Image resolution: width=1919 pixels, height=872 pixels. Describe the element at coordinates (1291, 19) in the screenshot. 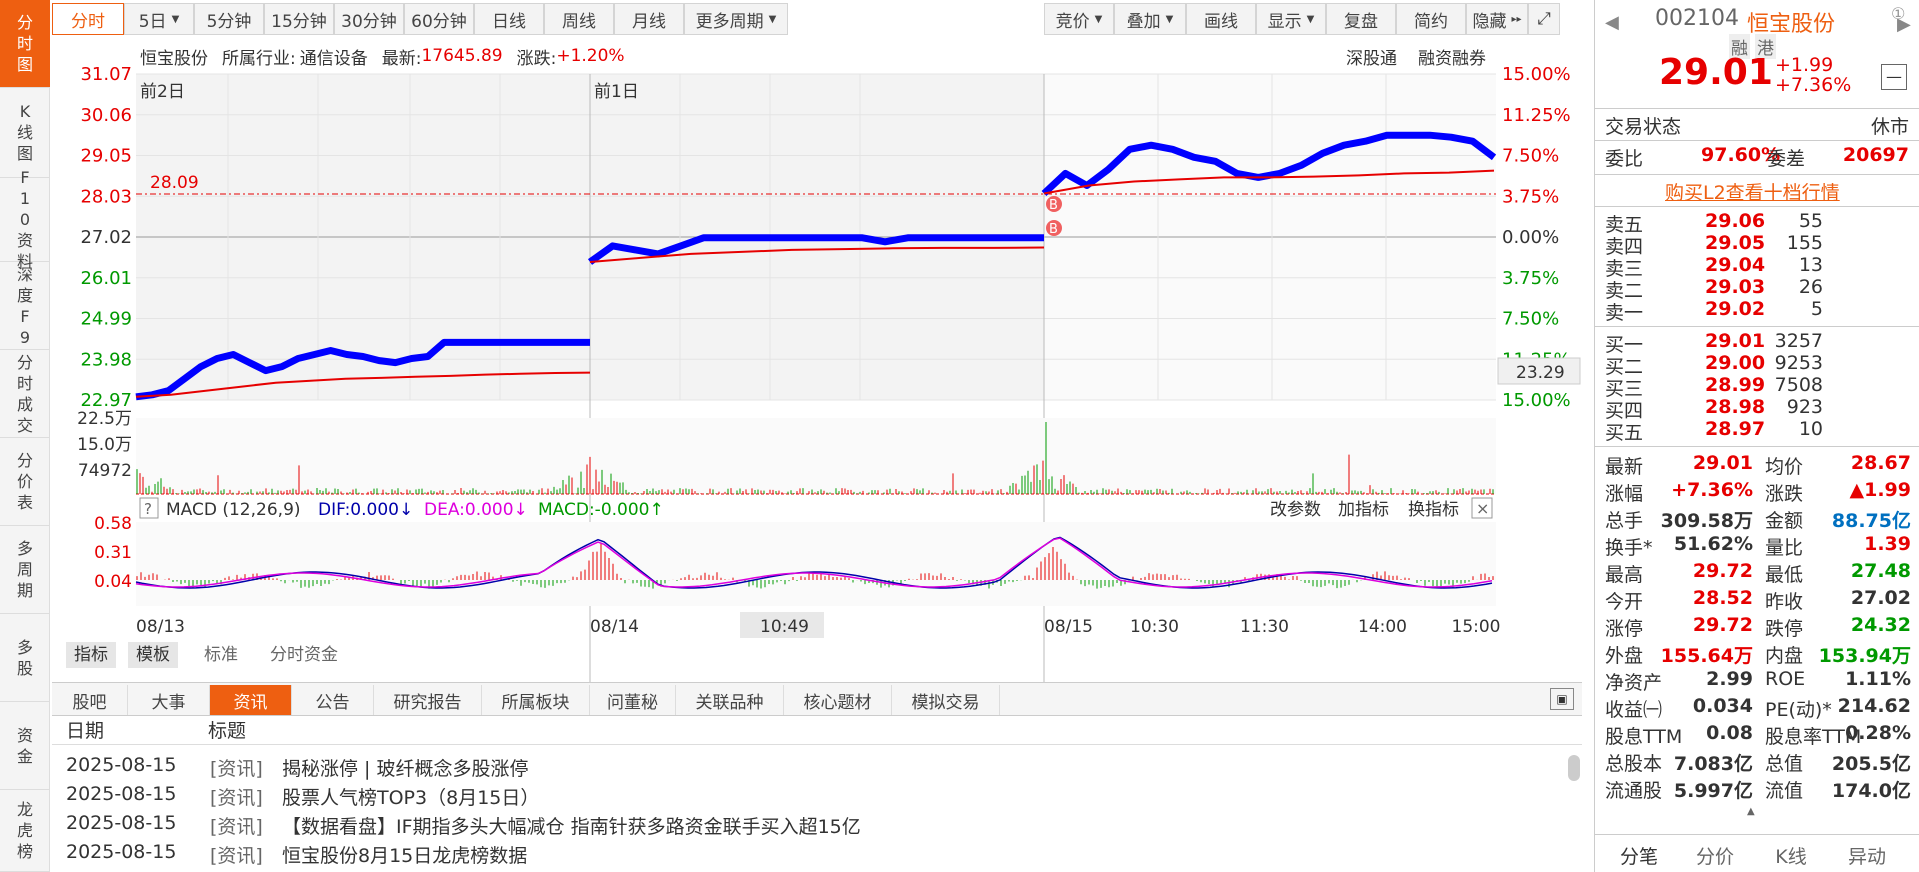

I see `tool-button-3: 显示 ▼` at that location.